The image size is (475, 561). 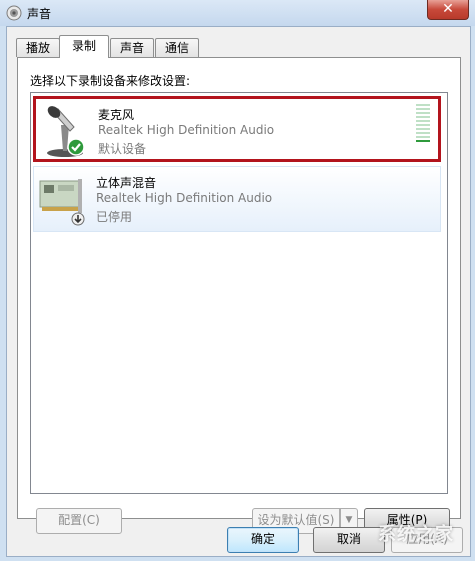 What do you see at coordinates (14, 13) in the screenshot?
I see `speaker-icon` at bounding box center [14, 13].